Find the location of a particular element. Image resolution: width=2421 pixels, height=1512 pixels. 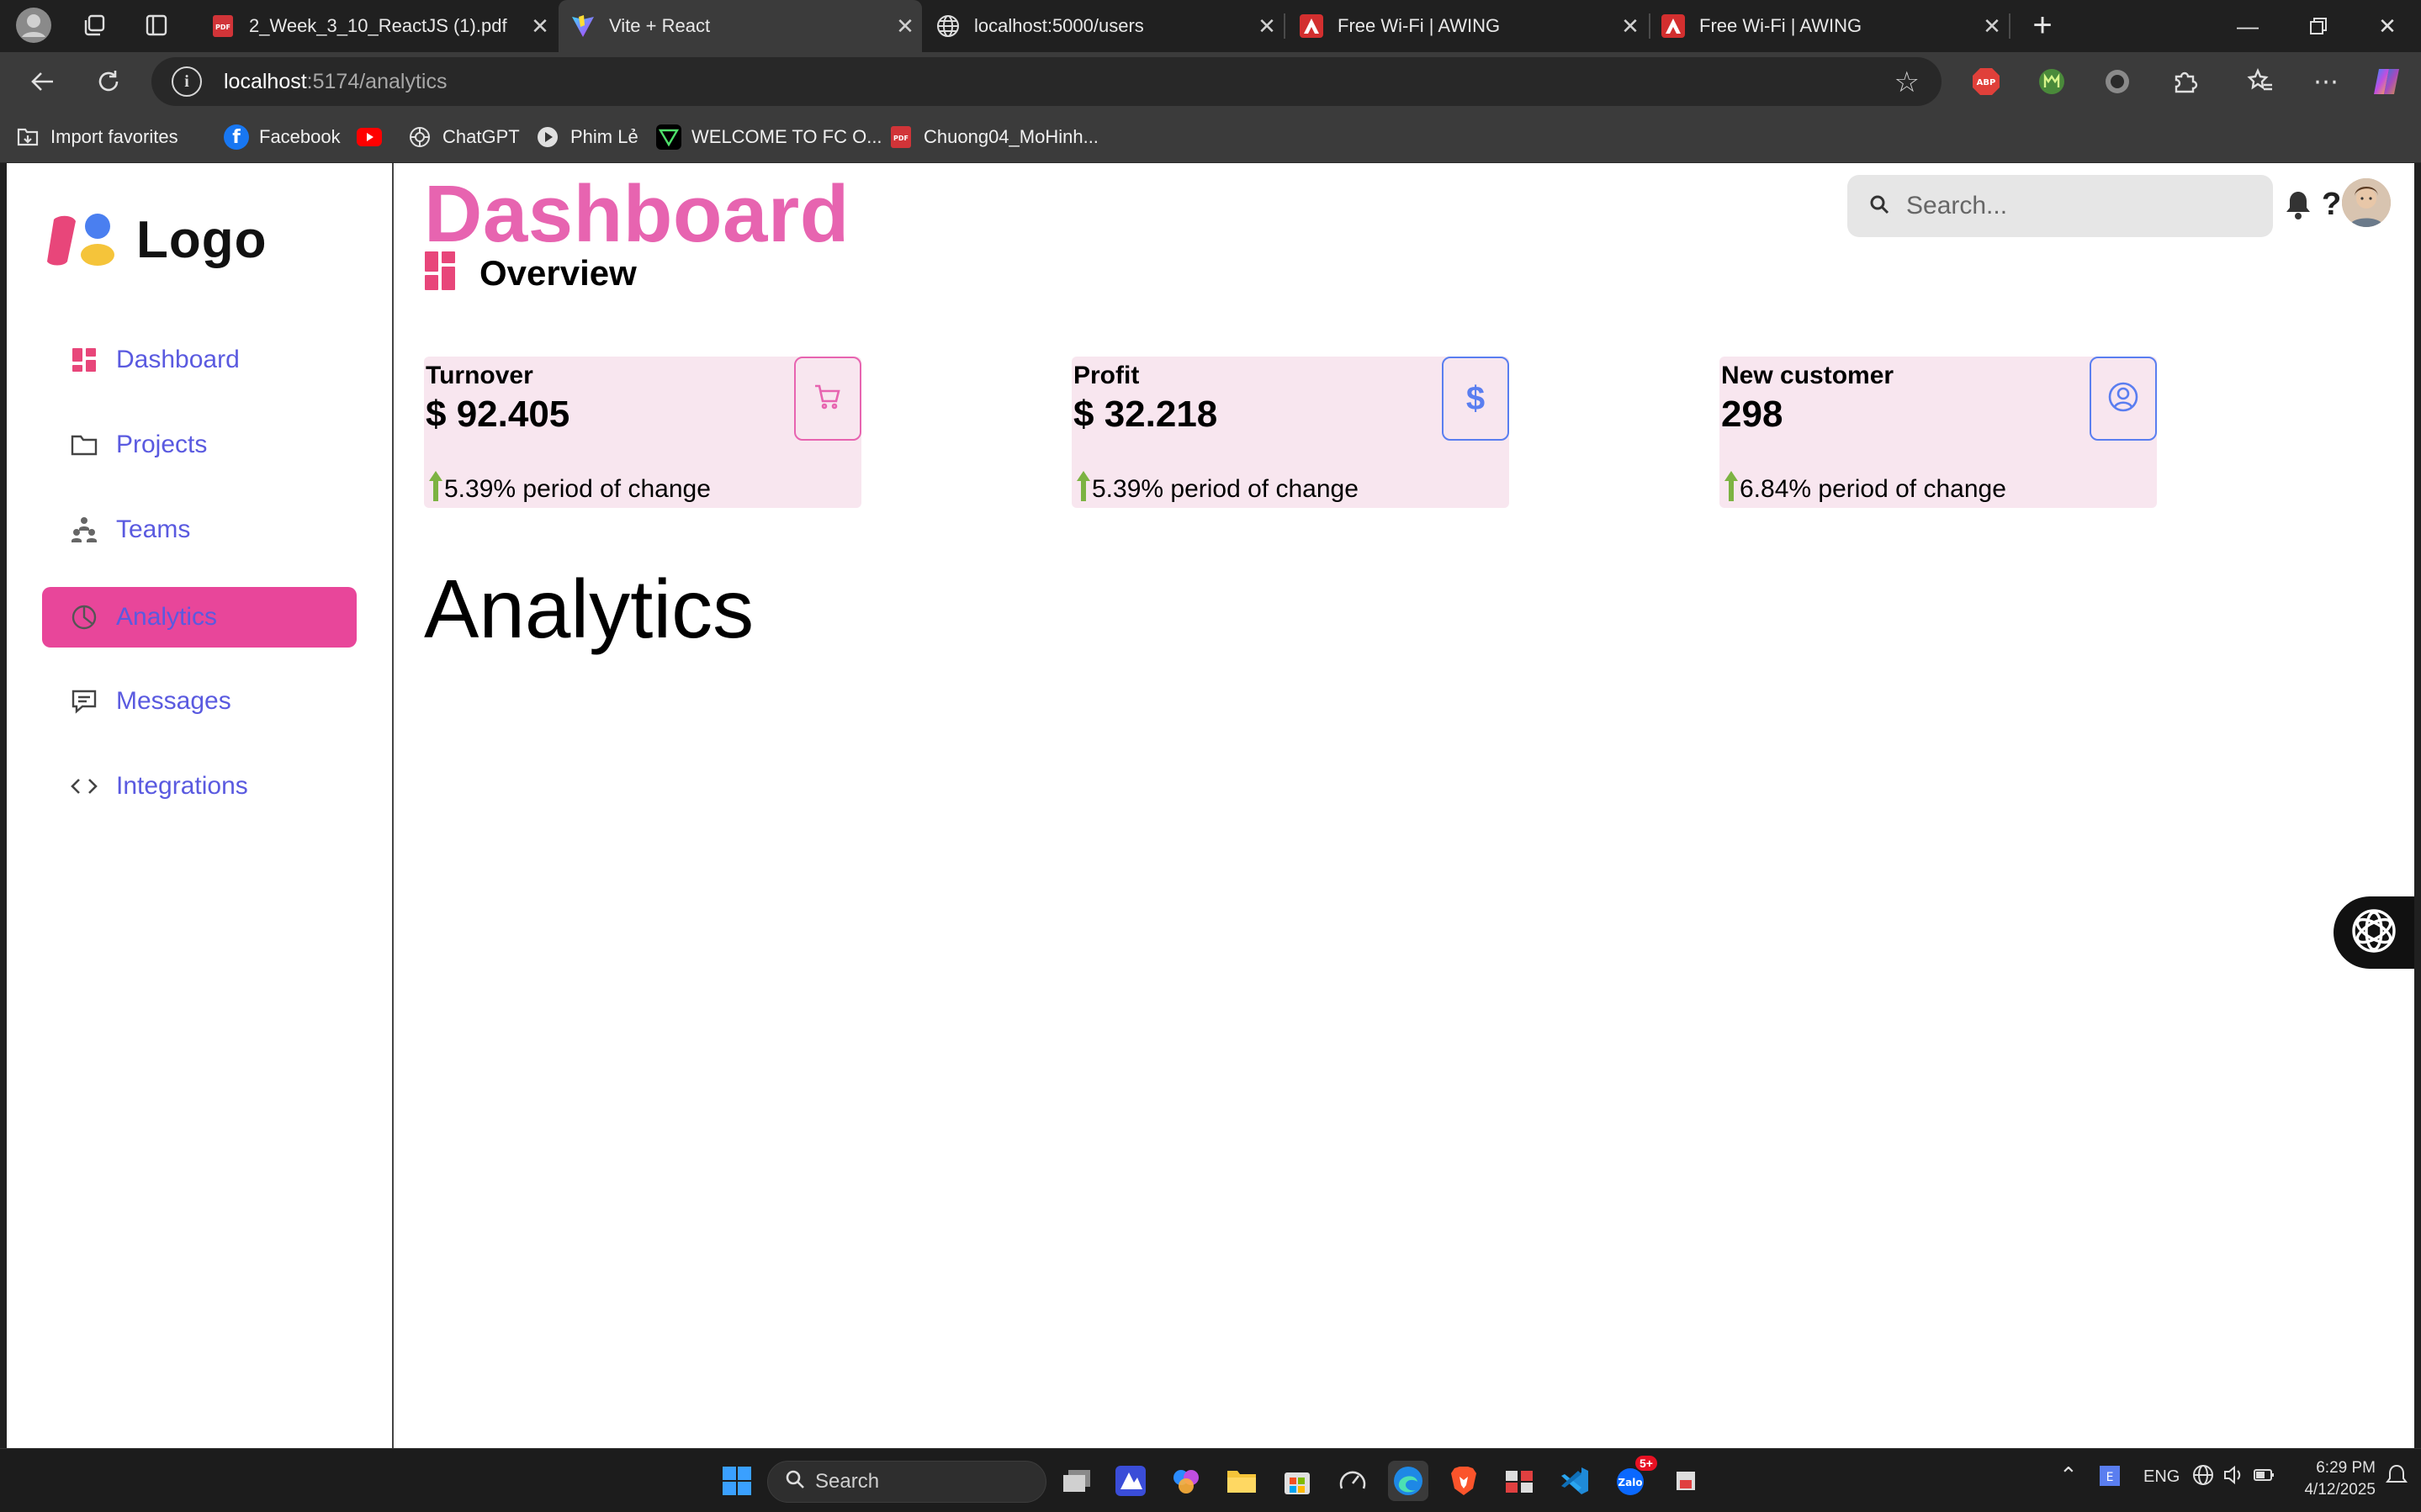

new-tab-button: + is located at coordinates (2043, 25).